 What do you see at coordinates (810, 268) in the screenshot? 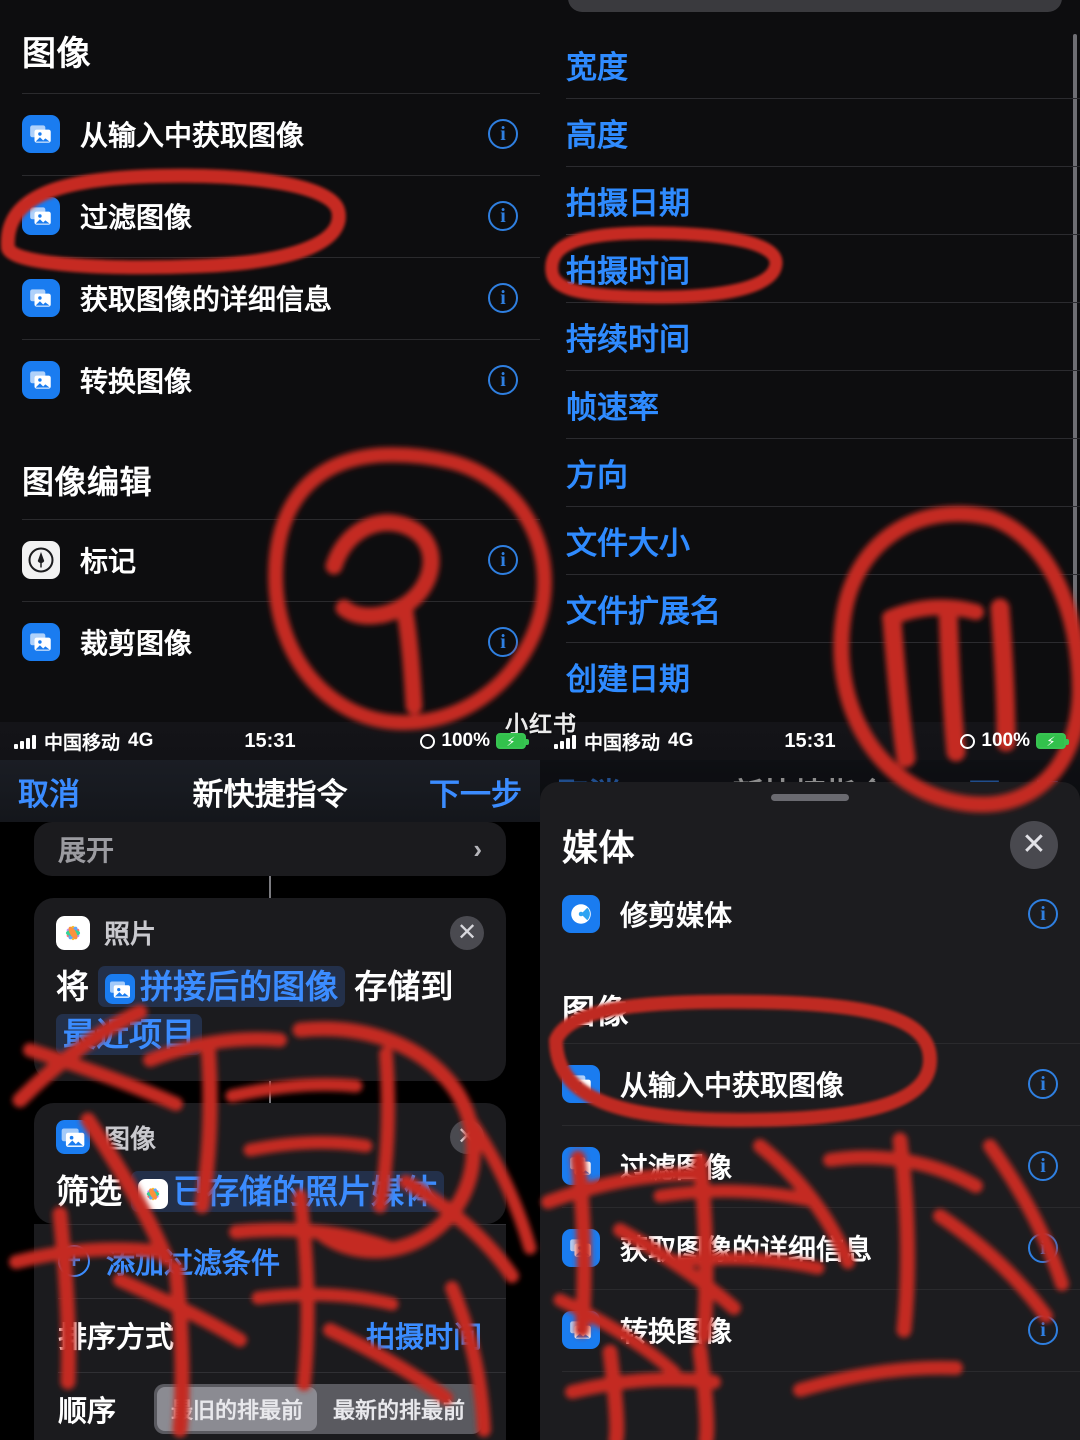
I see `list-item: 拍摄时间` at bounding box center [810, 268].